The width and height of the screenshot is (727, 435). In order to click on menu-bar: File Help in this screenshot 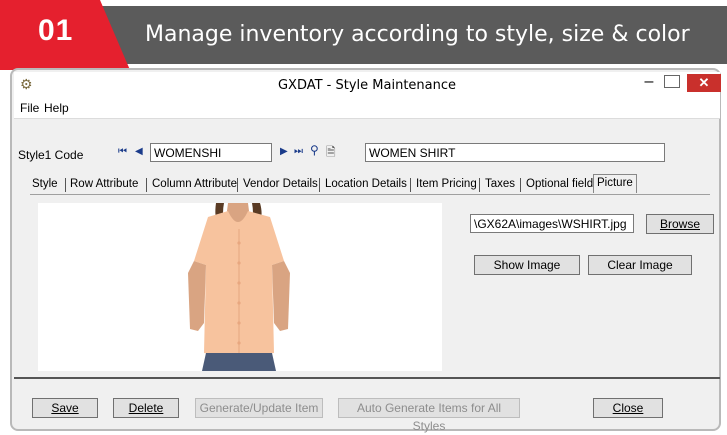, I will do `click(367, 108)`.